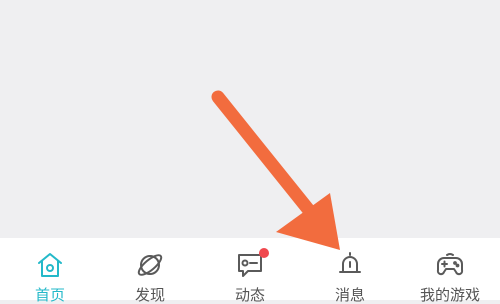  I want to click on planet-icon, so click(150, 265).